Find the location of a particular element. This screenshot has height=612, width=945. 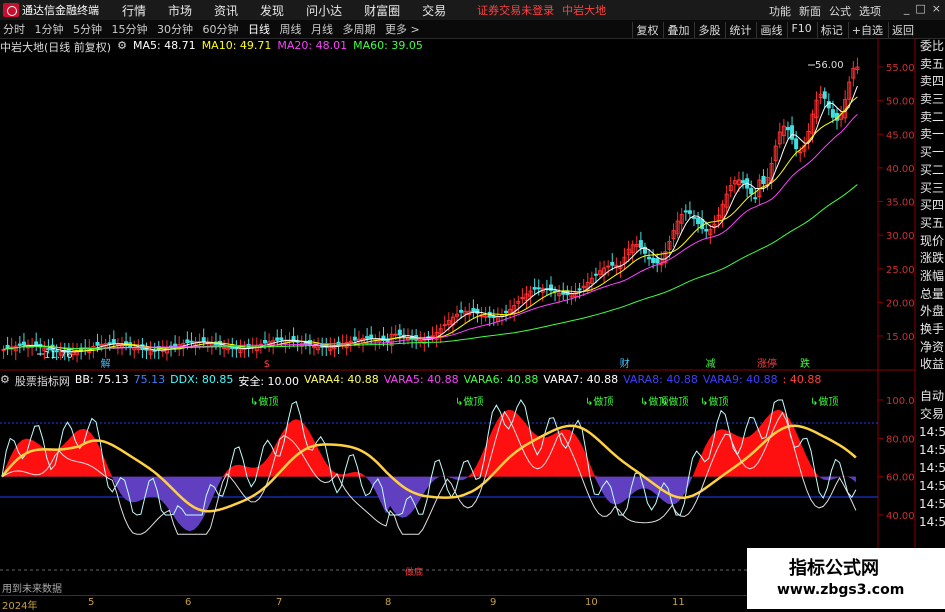

ind-last: : 40.88 is located at coordinates (802, 379).